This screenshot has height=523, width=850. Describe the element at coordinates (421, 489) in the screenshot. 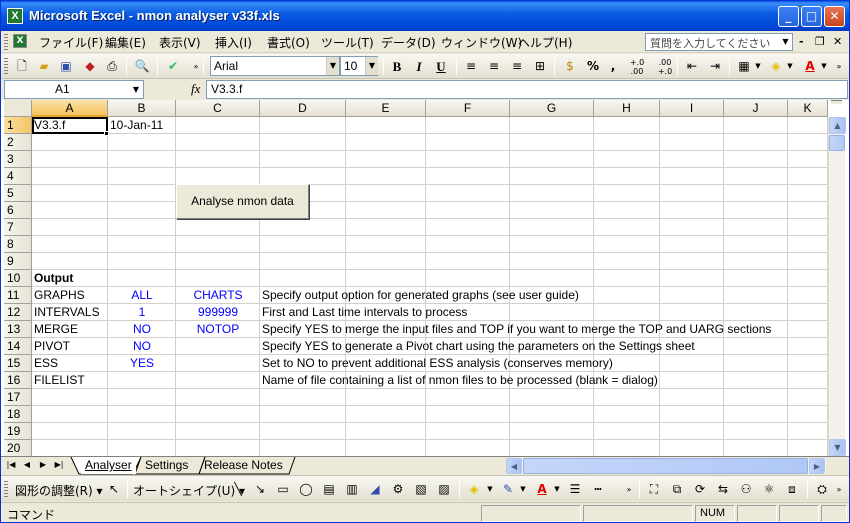

I see `clipart-icon: ▧` at that location.